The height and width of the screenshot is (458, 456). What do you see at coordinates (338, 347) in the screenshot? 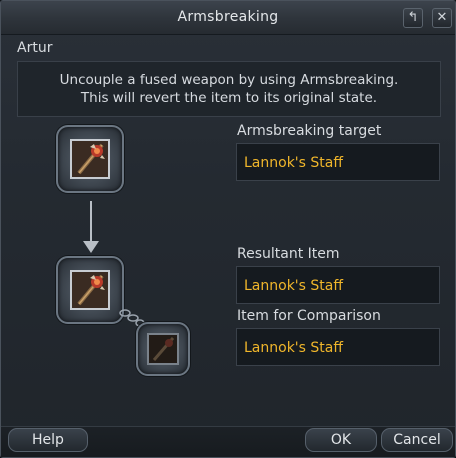
I see `comparison-field: Lannok's Staff` at bounding box center [338, 347].